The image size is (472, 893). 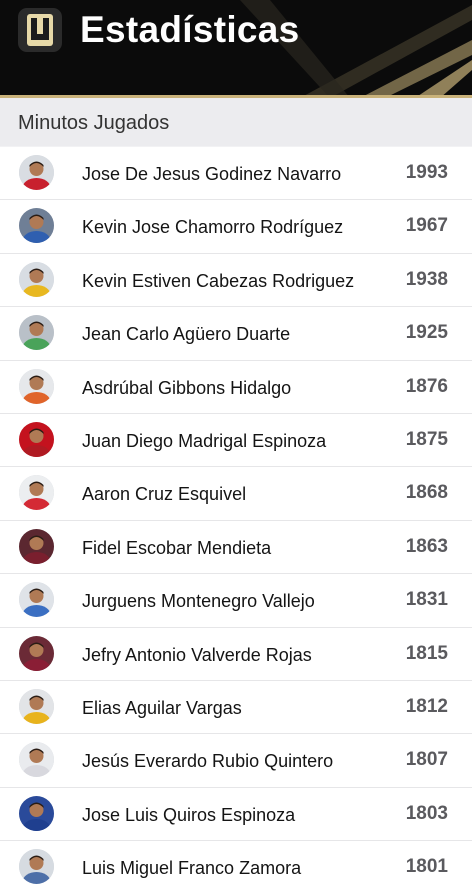 What do you see at coordinates (204, 440) in the screenshot?
I see `player-name: Juan Diego Madrigal Espinoza` at bounding box center [204, 440].